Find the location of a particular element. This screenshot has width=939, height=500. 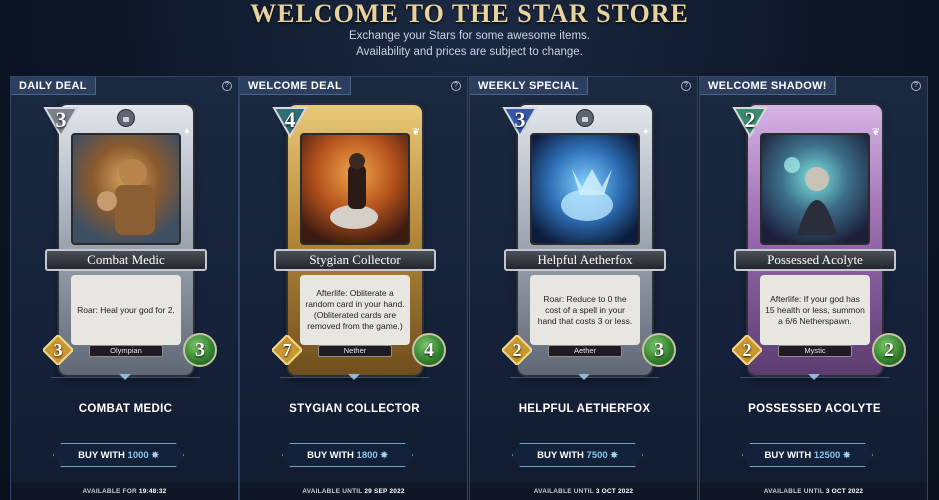

buy-button: BUY WITH 1000 ✵ is located at coordinates (118, 455).